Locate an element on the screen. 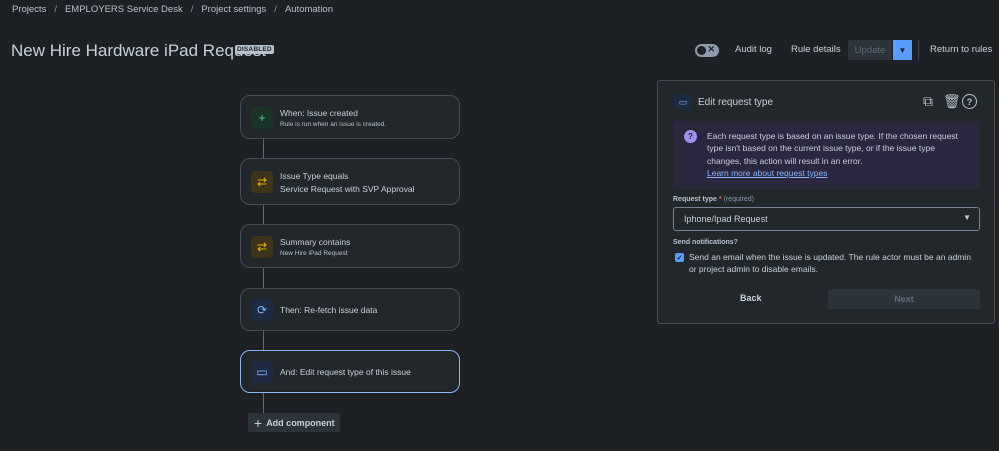 The height and width of the screenshot is (451, 999). add-component-label: Add component is located at coordinates (300, 422).